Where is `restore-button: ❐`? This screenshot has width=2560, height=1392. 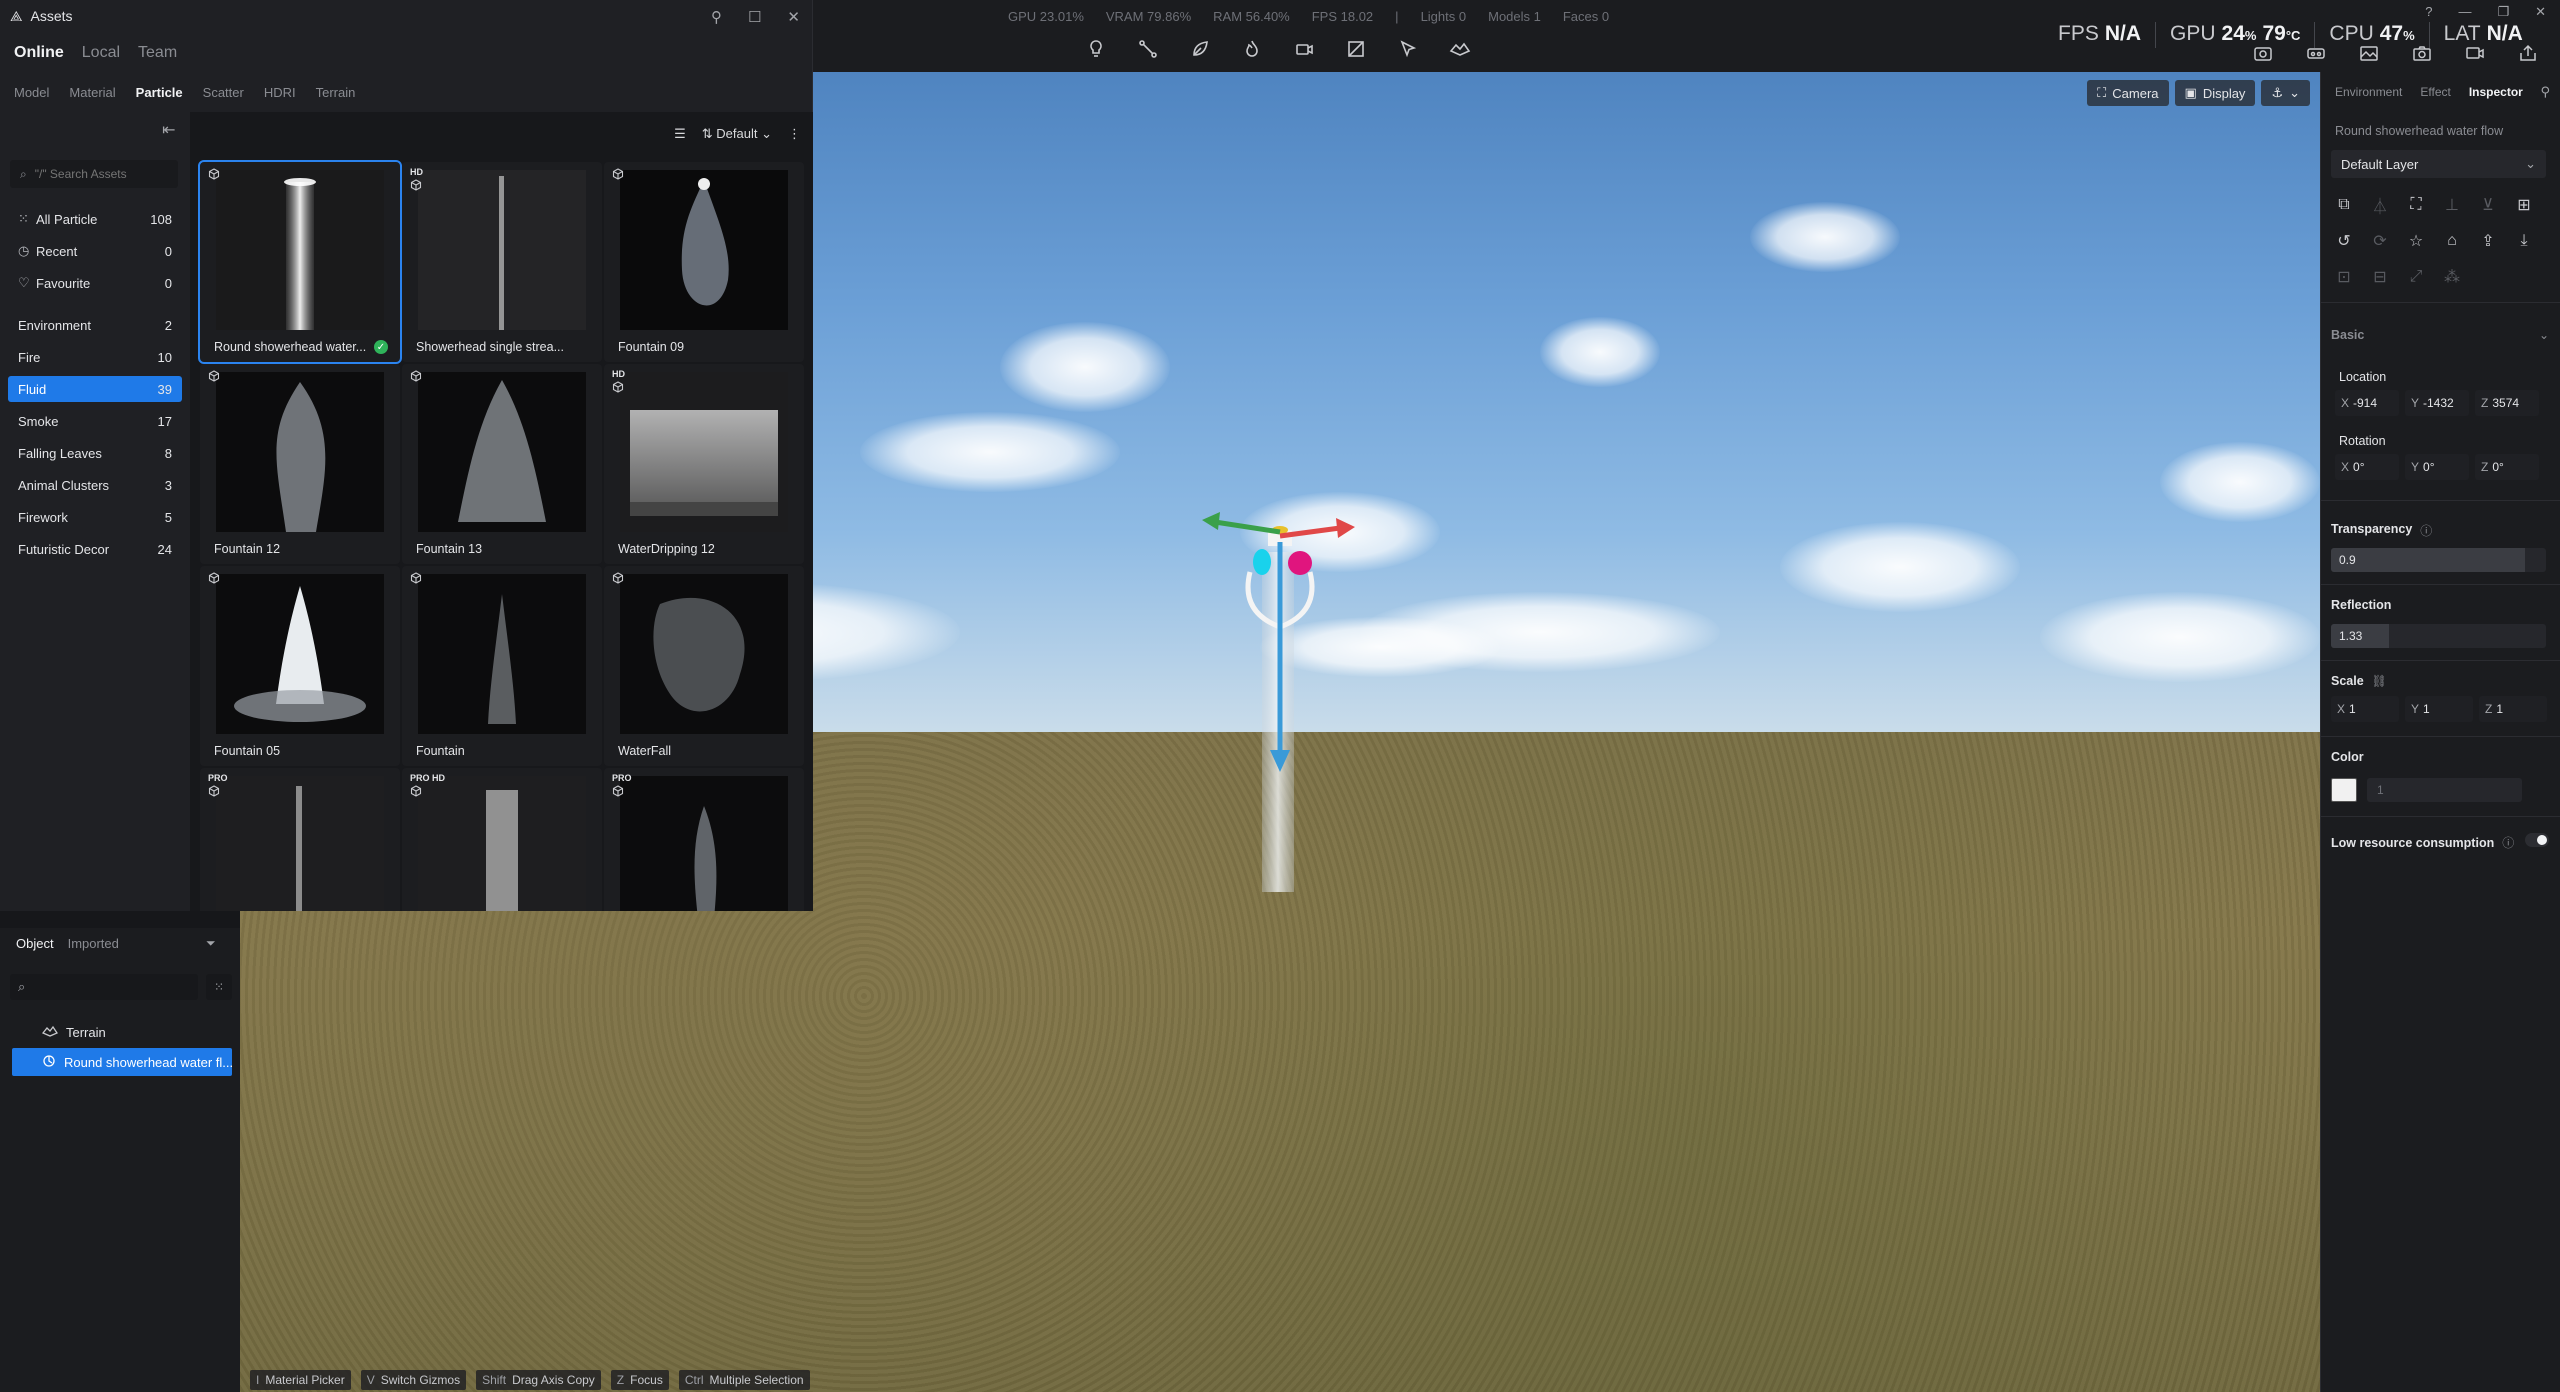
restore-button: ❐ is located at coordinates (2503, 12).